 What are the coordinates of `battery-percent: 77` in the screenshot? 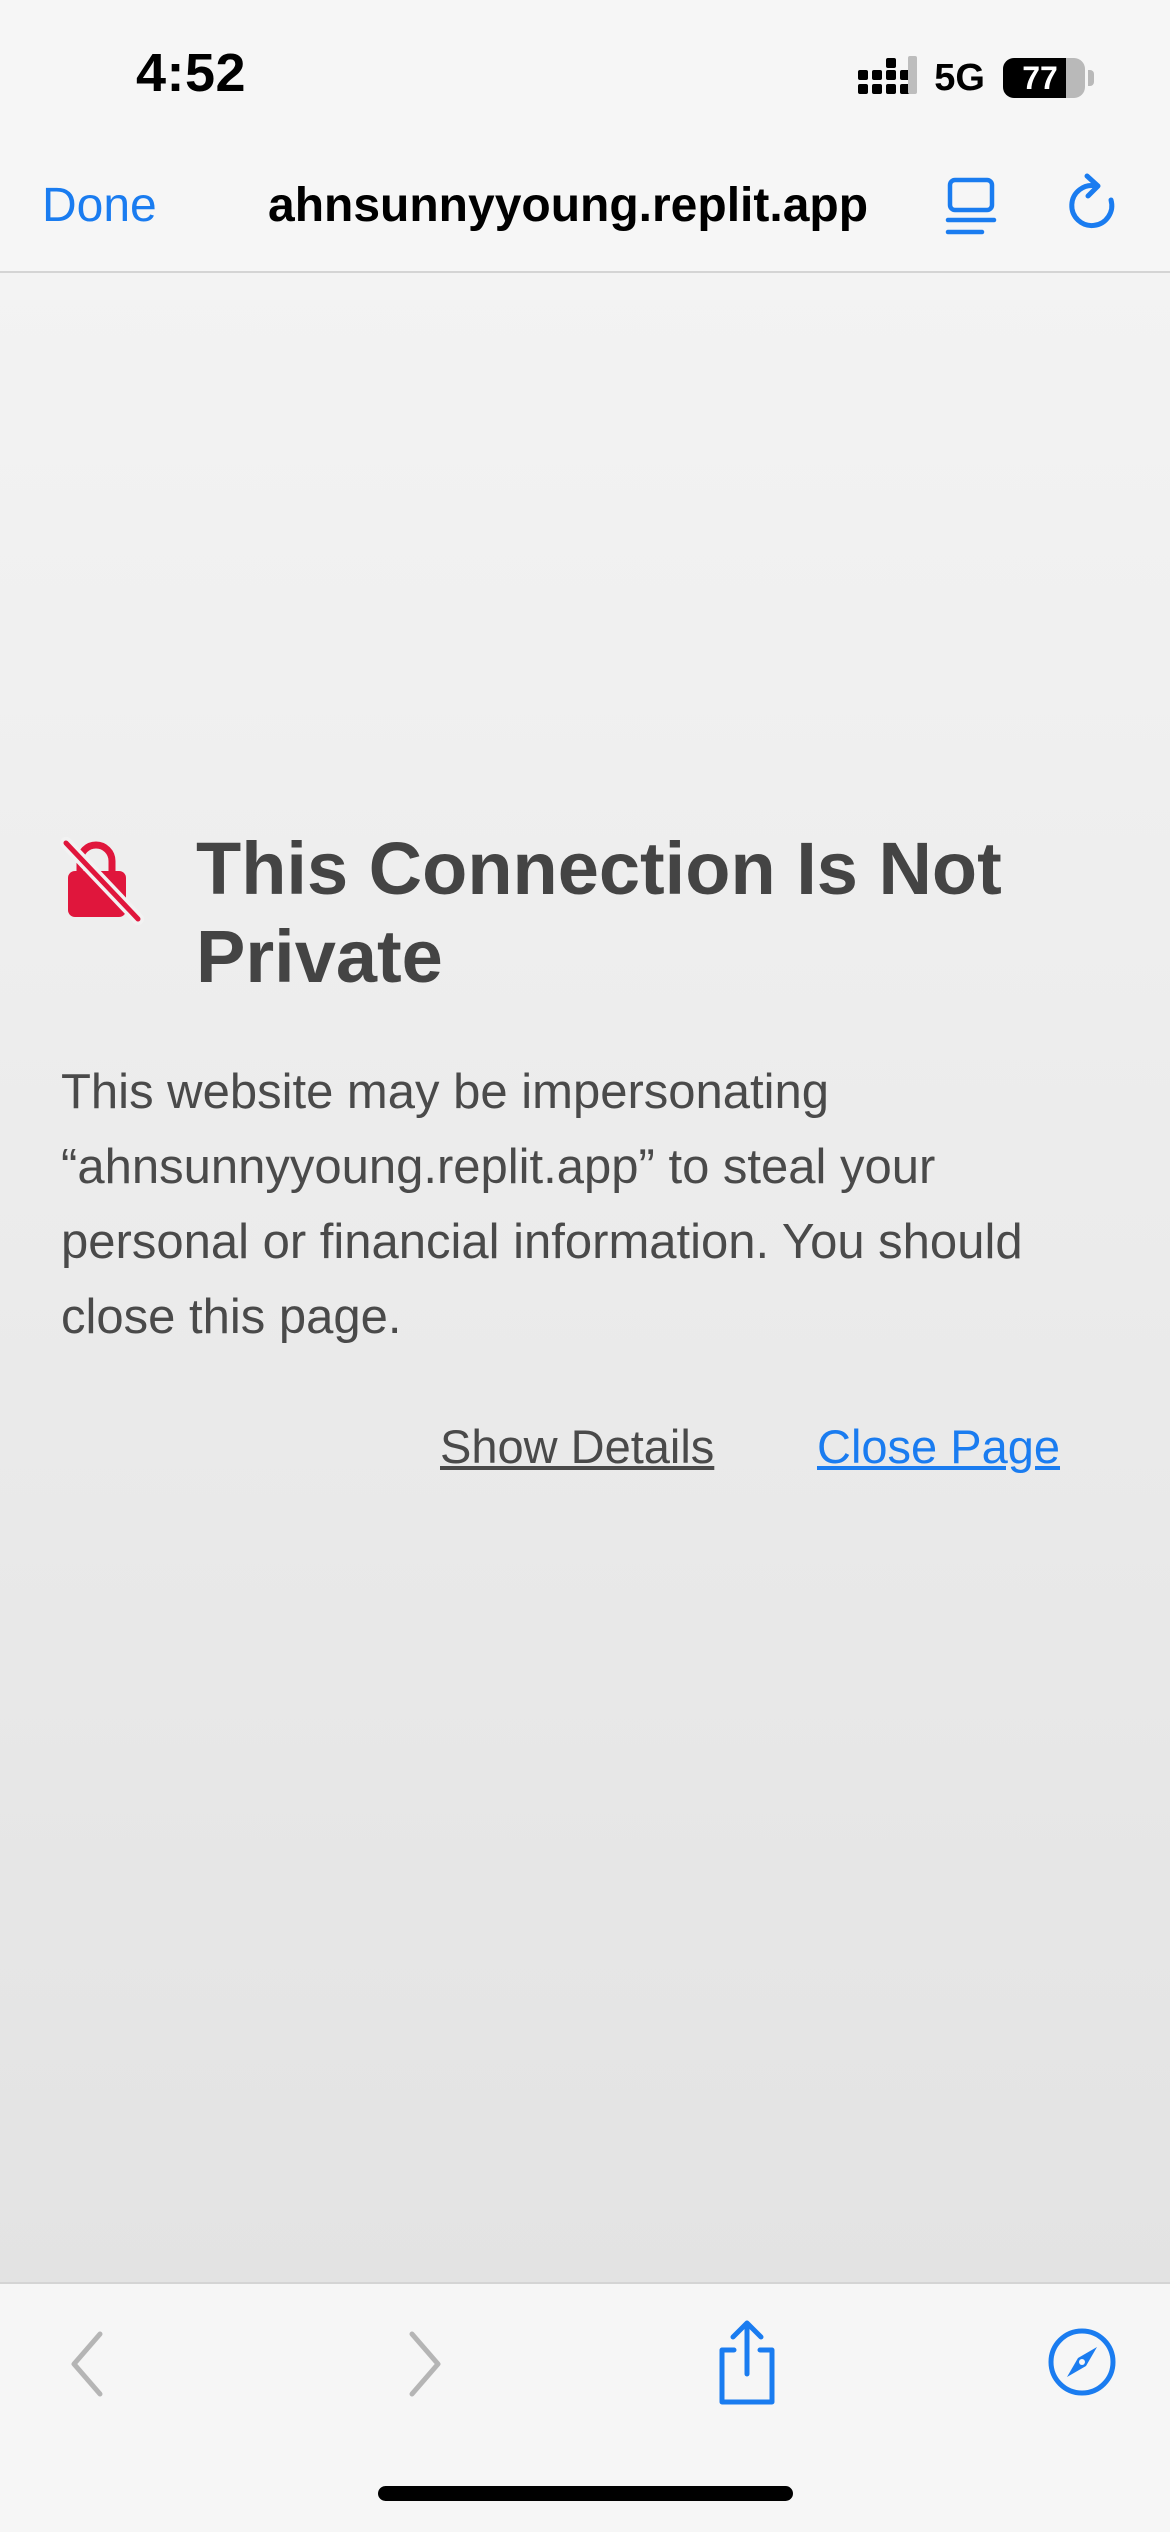 It's located at (1040, 77).